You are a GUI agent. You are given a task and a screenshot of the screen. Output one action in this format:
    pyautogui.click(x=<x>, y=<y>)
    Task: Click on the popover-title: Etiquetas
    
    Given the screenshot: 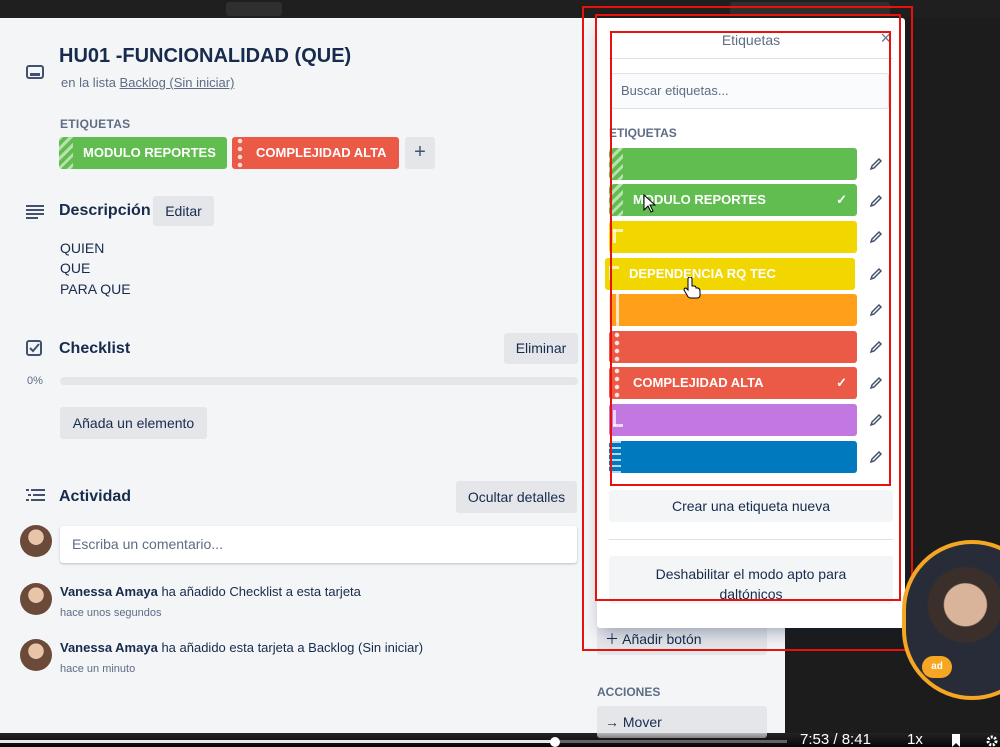 What is the action you would take?
    pyautogui.click(x=751, y=40)
    